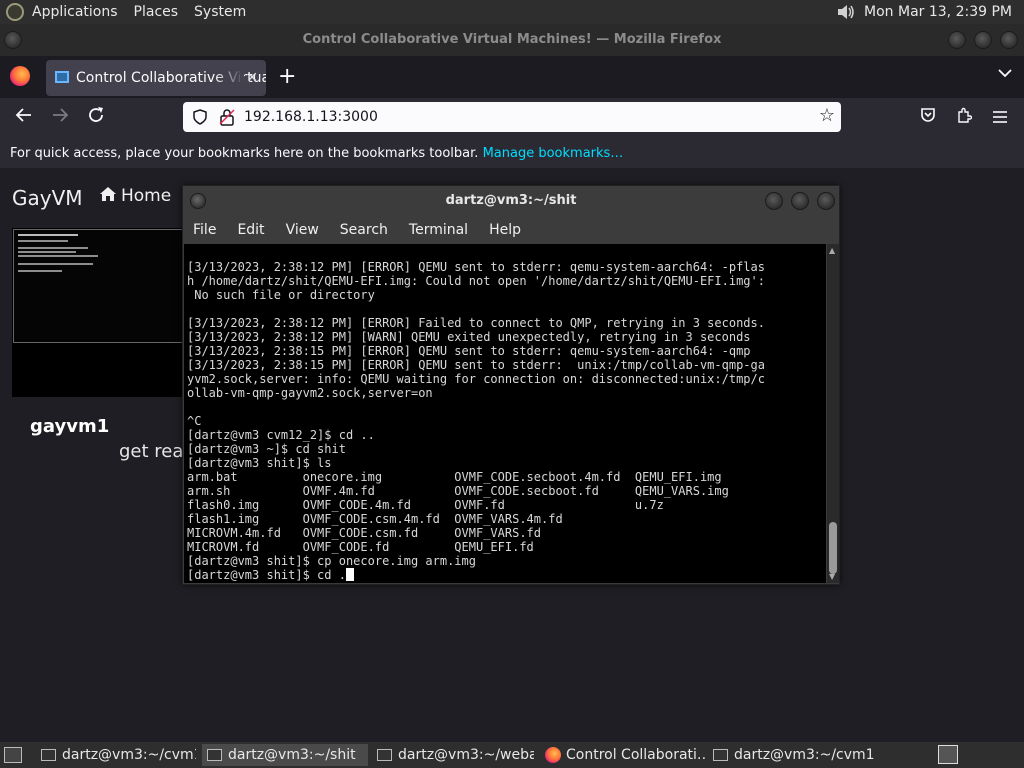  What do you see at coordinates (61, 115) in the screenshot?
I see `forward-arrow-icon` at bounding box center [61, 115].